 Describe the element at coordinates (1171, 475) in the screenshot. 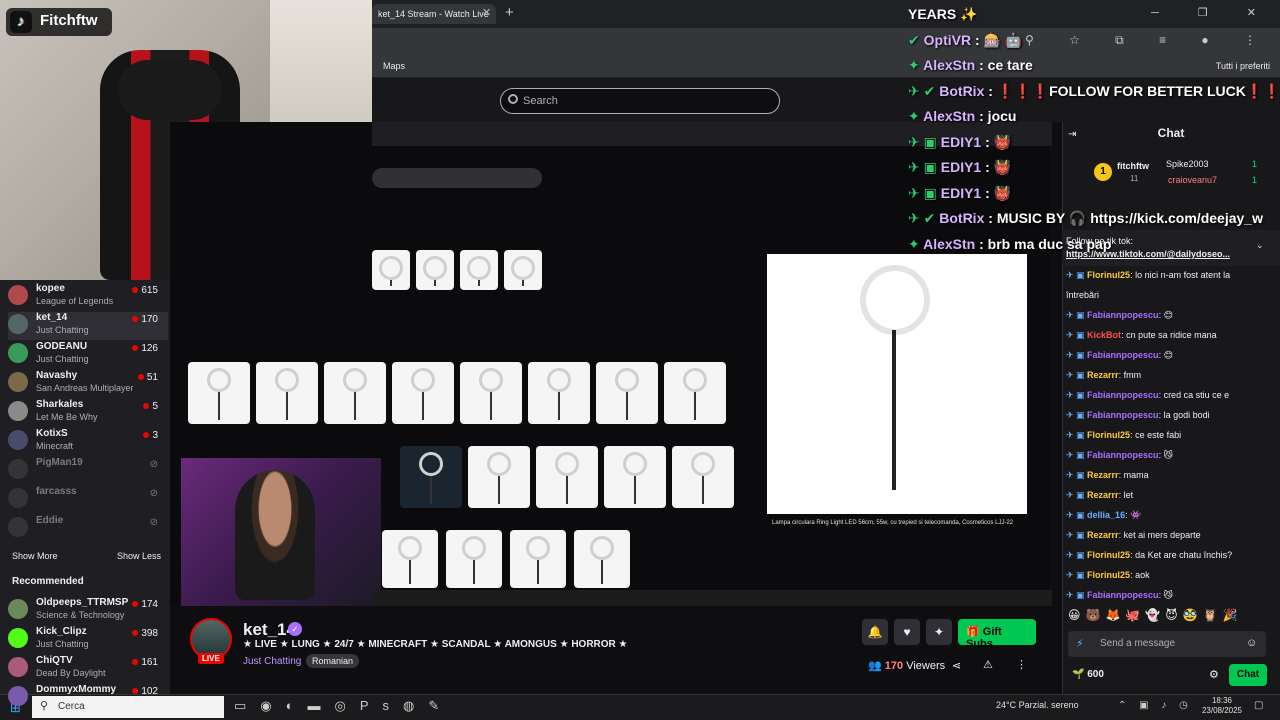

I see `chat-message: ✈ ▣ Rezarrr: mama` at that location.